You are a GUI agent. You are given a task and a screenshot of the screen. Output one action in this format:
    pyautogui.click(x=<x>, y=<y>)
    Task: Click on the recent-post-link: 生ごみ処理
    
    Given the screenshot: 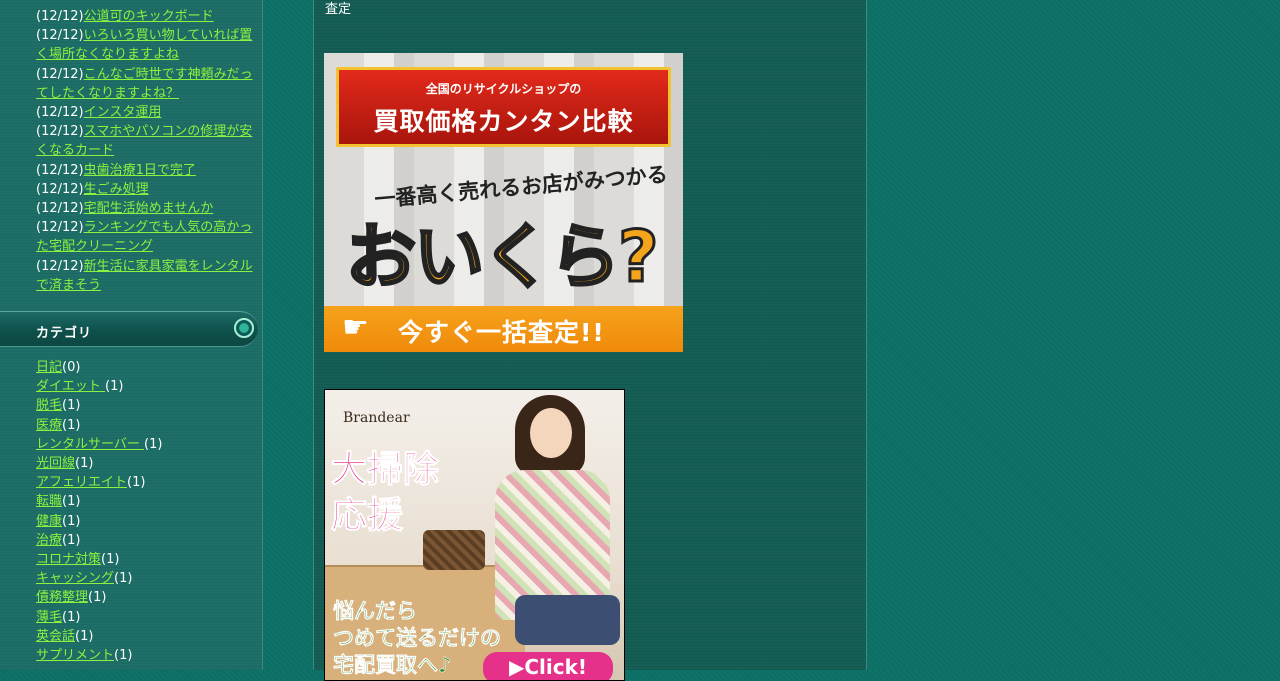 What is the action you would take?
    pyautogui.click(x=116, y=189)
    